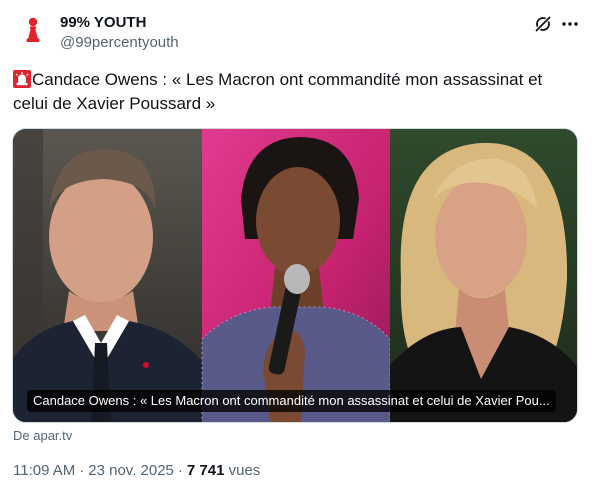 The width and height of the screenshot is (595, 491). I want to click on more-horizontal-icon, so click(570, 24).